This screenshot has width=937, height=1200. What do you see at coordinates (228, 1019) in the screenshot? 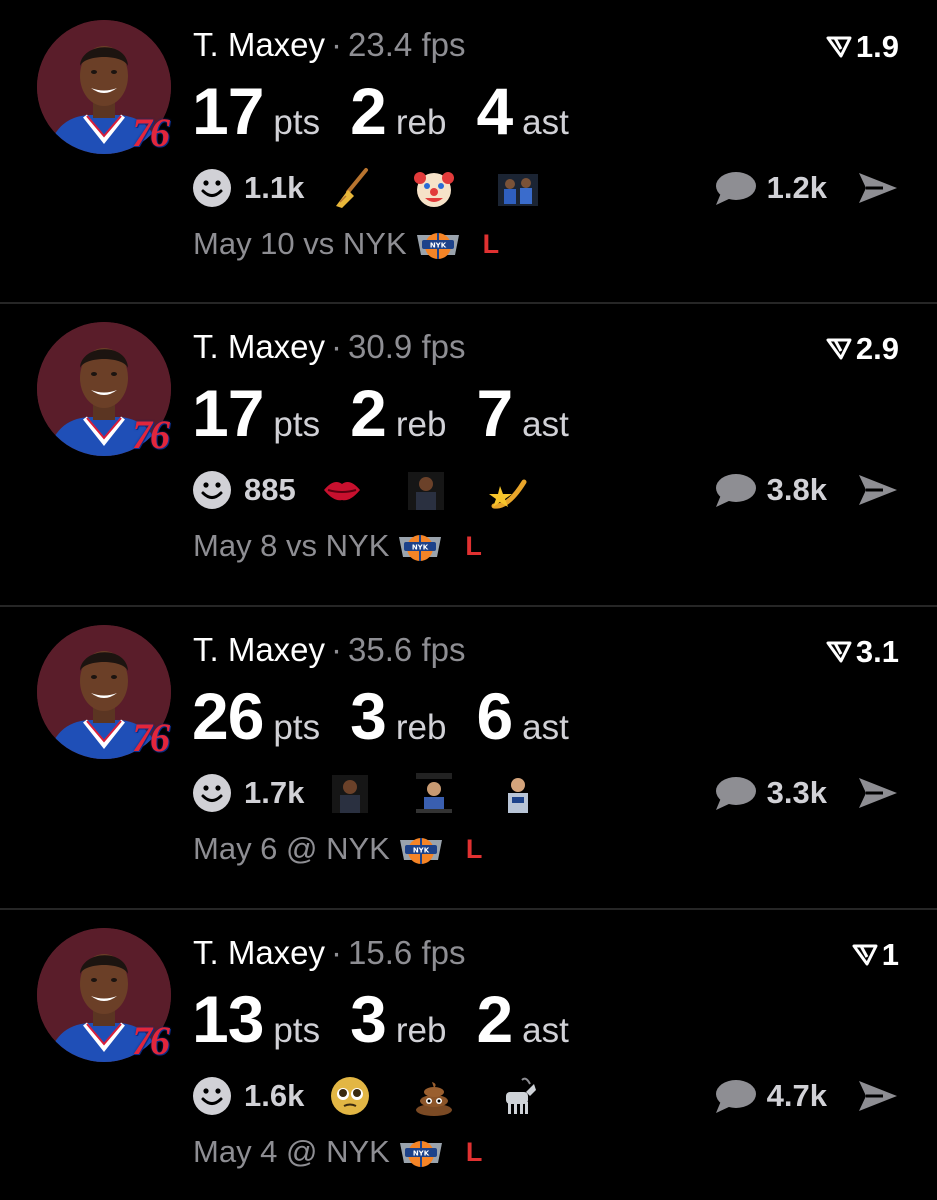
I see `points-value: 13` at bounding box center [228, 1019].